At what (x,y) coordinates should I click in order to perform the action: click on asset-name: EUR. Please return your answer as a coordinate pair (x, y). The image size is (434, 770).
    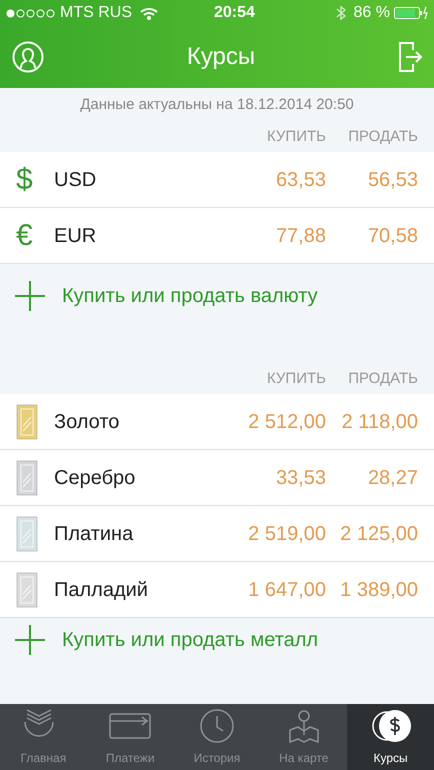
    Looking at the image, I should click on (75, 236).